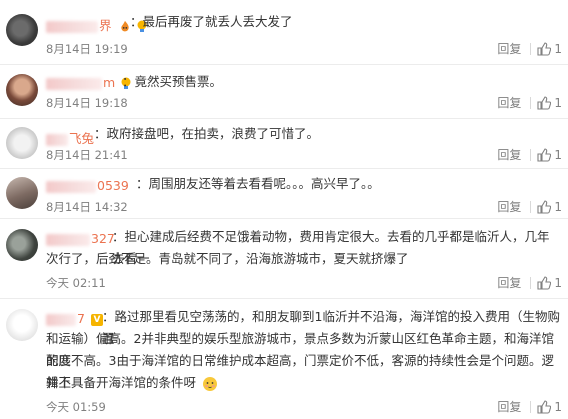  Describe the element at coordinates (207, 133) in the screenshot. I see `comment-text: ：政府接盘吧，在拍卖，浪费了可惜了。` at that location.